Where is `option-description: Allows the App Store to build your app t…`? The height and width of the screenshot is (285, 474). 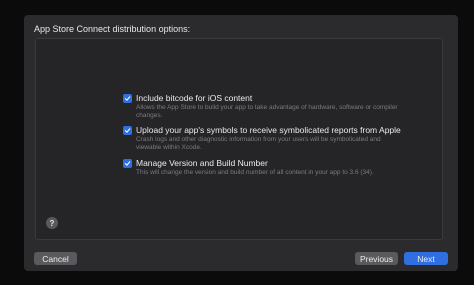 option-description: Allows the App Store to build your app t… is located at coordinates (267, 111).